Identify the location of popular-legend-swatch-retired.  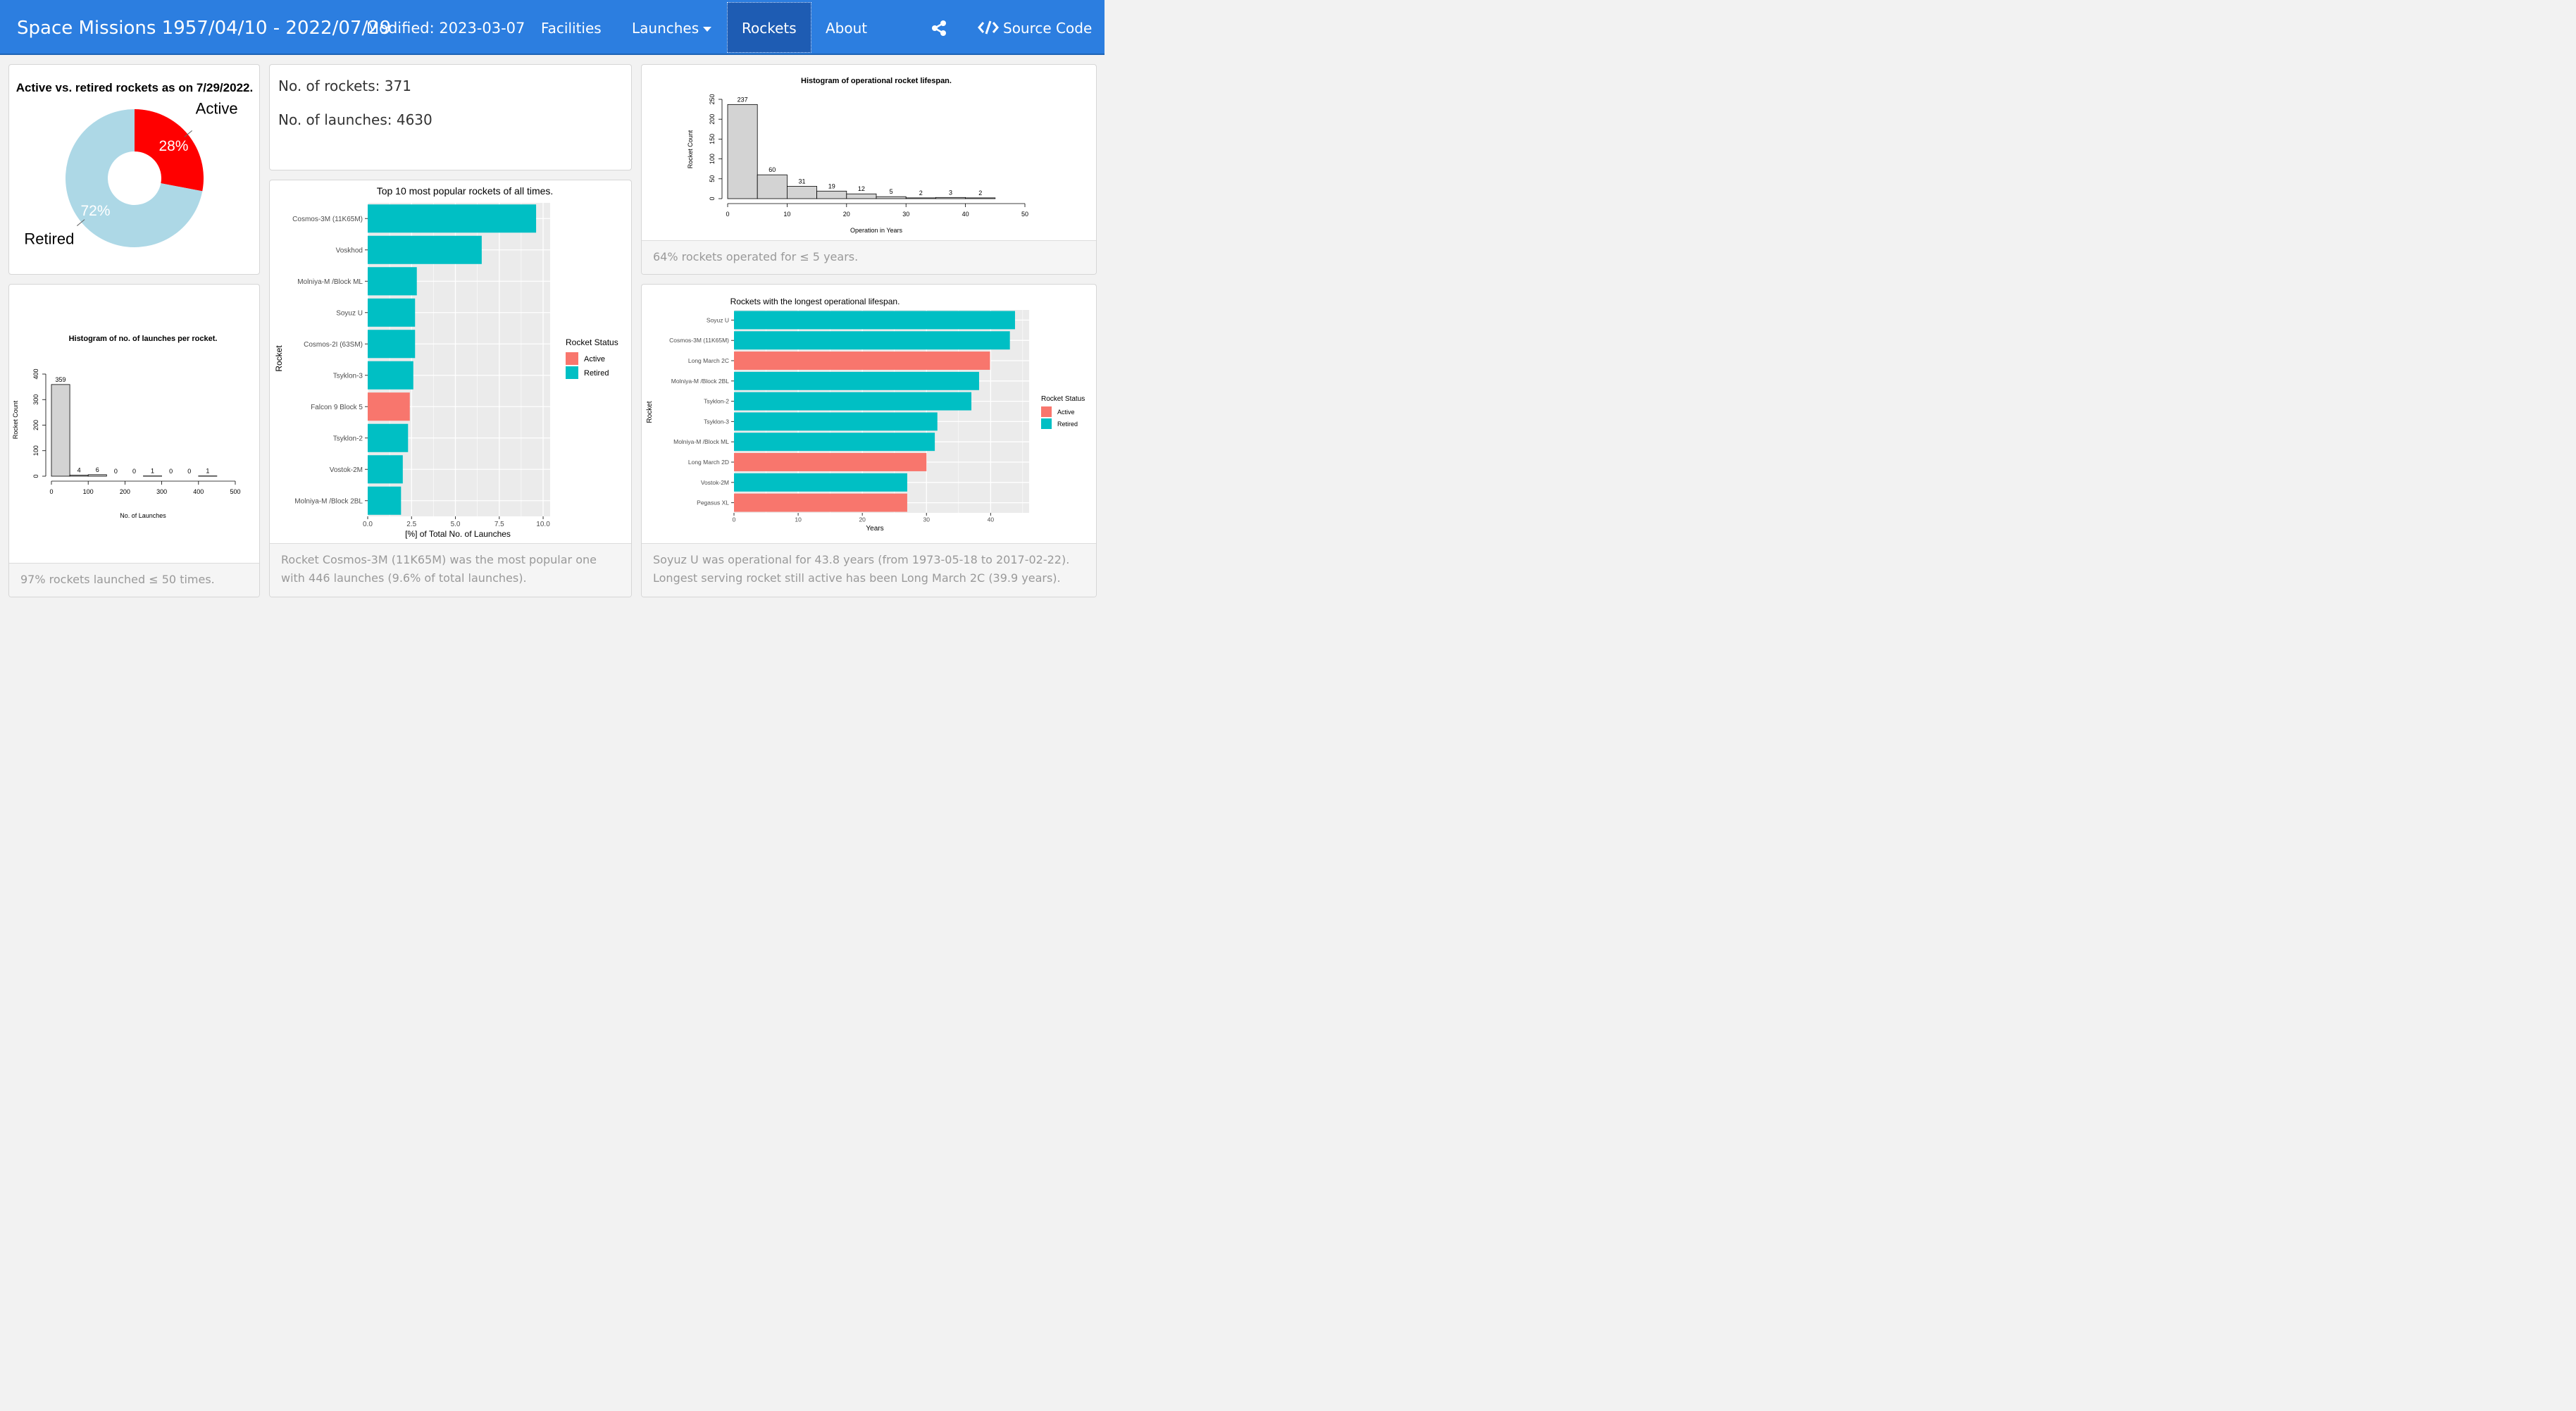
(572, 372).